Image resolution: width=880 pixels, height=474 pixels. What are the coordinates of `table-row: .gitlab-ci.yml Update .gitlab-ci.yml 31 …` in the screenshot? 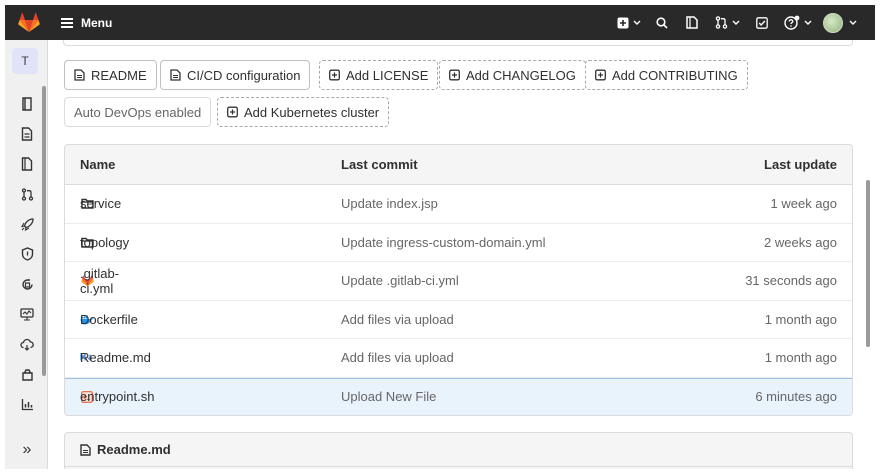 It's located at (458, 281).